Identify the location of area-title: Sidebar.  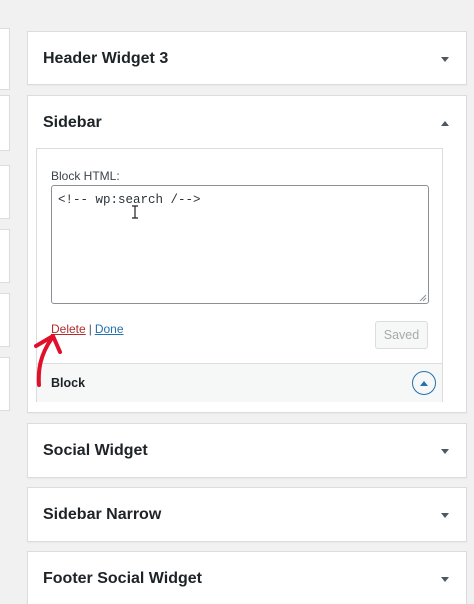
(72, 122).